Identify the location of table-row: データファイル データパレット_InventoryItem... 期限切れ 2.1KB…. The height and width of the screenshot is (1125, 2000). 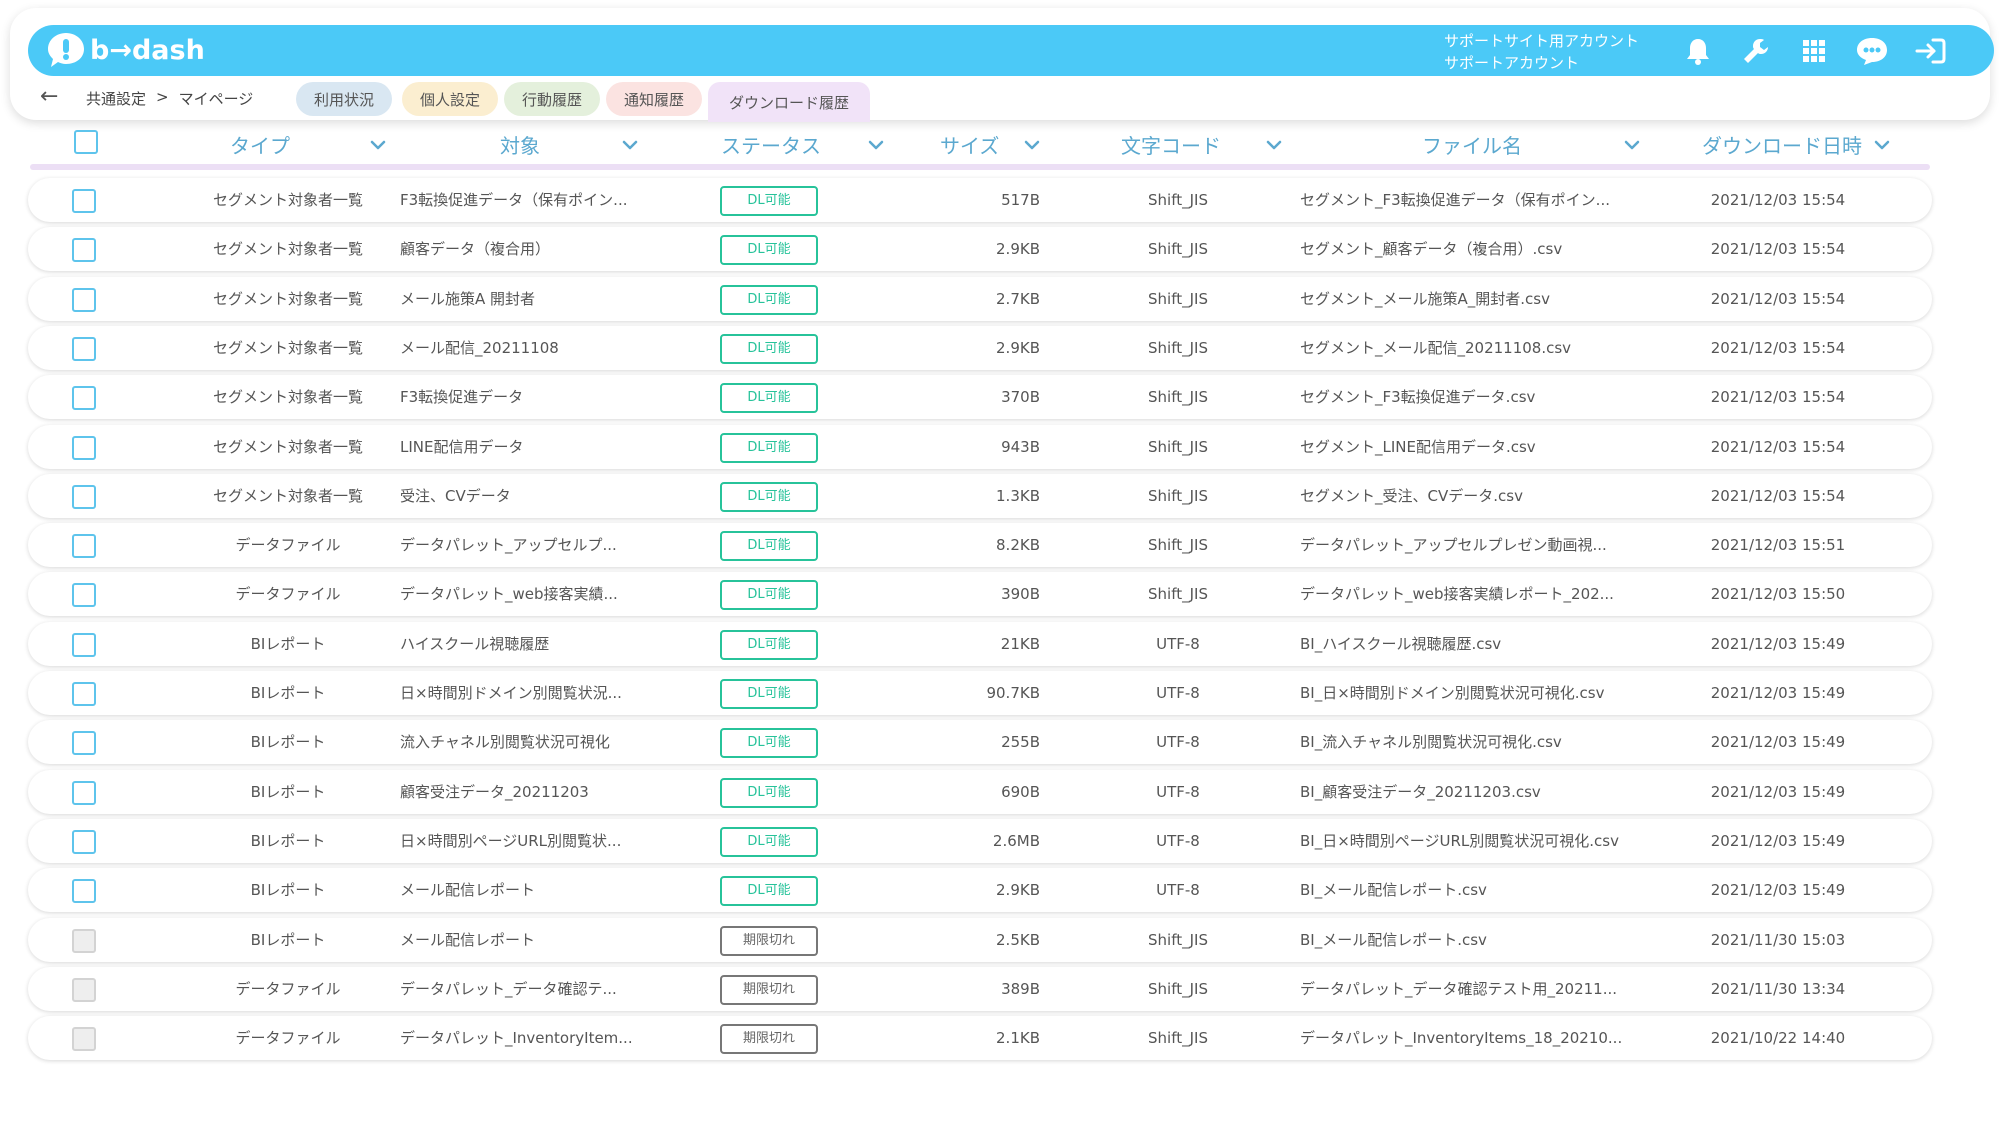
(980, 1038).